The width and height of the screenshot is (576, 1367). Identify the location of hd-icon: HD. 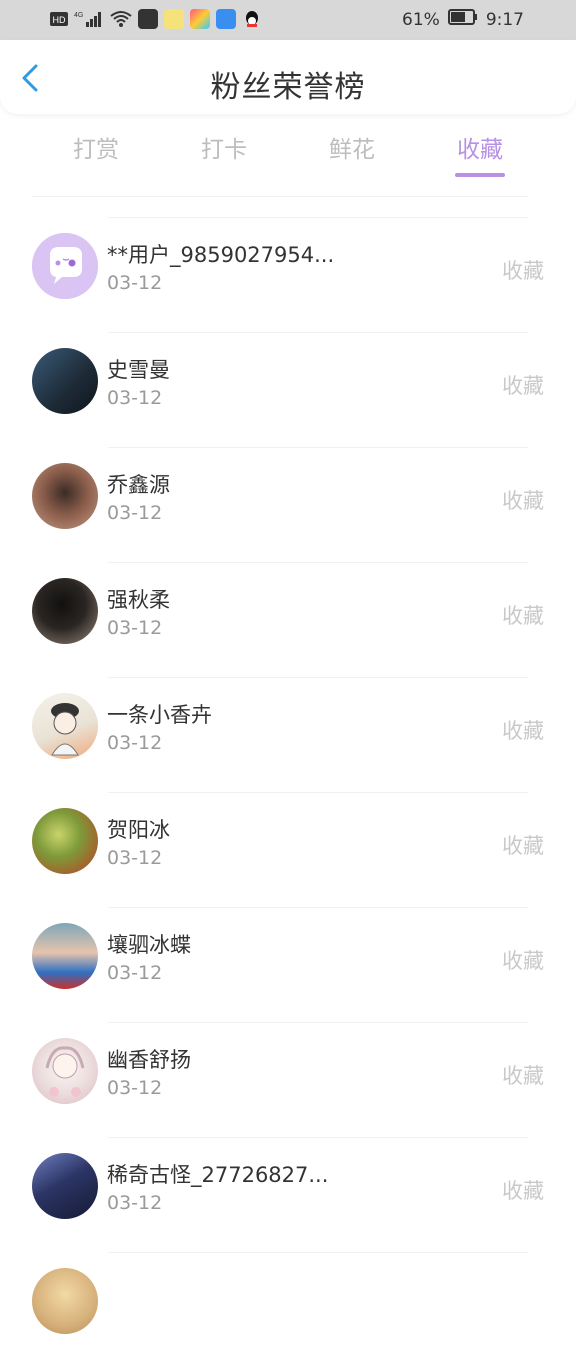
(59, 19).